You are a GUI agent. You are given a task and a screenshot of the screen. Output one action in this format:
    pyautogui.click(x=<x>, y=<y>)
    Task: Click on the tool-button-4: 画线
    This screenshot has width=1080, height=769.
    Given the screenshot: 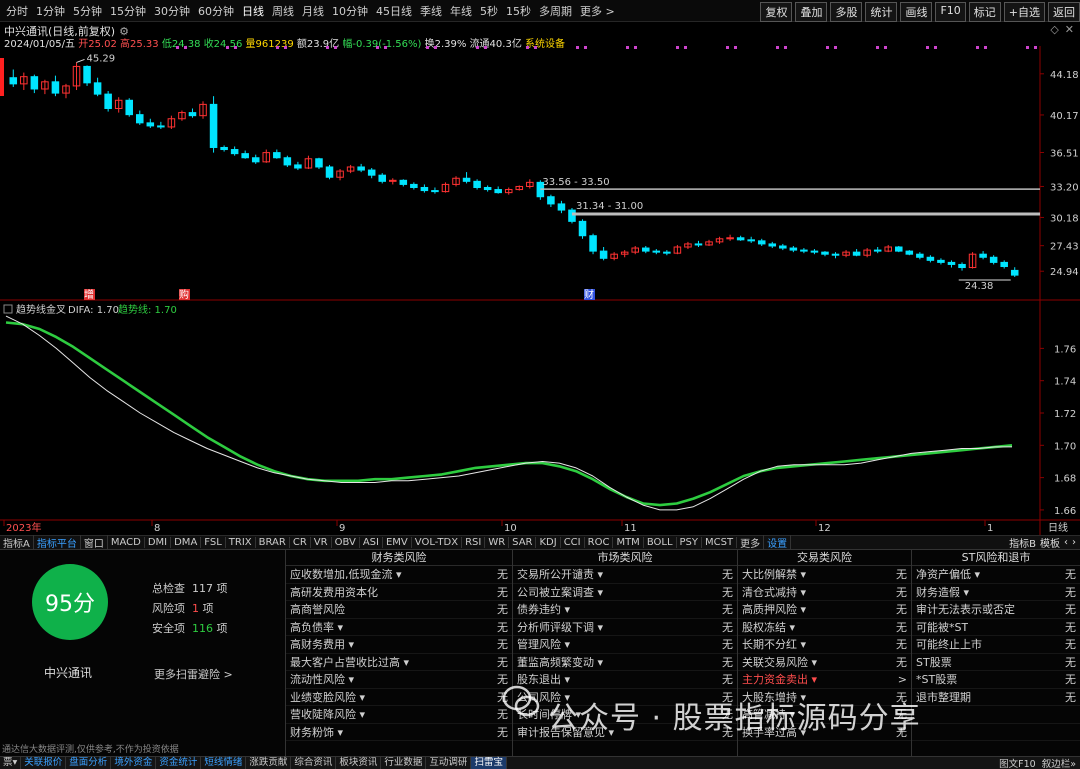 What is the action you would take?
    pyautogui.click(x=916, y=12)
    